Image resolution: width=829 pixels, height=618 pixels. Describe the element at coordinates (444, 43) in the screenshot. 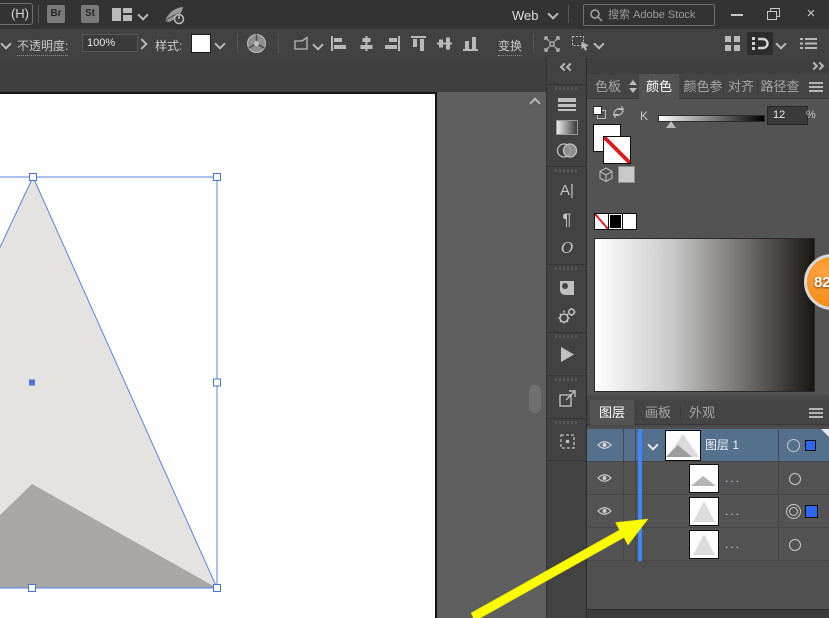

I see `align-vertical-center-button` at that location.